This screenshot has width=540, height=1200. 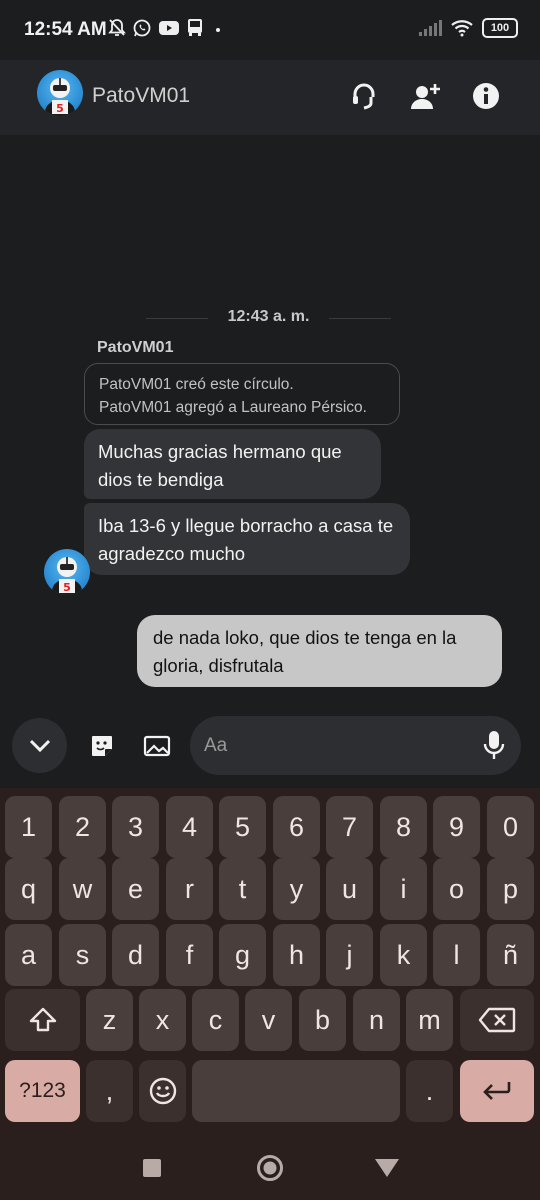 I want to click on key-n: n, so click(x=376, y=1020).